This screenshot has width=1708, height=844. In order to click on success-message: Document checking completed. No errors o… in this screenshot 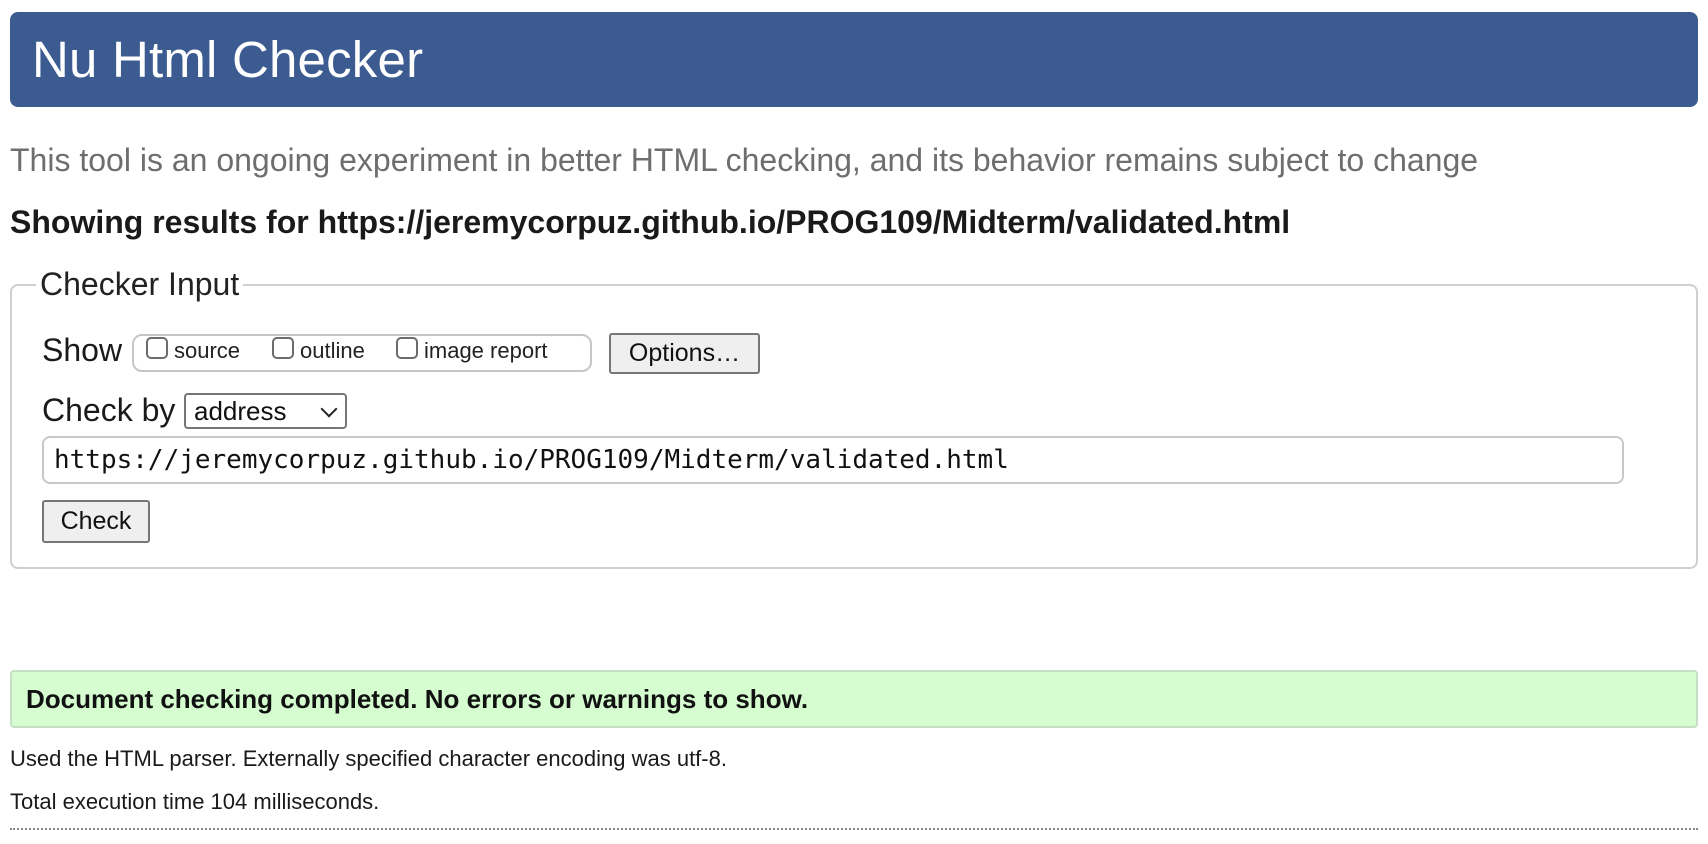, I will do `click(854, 699)`.